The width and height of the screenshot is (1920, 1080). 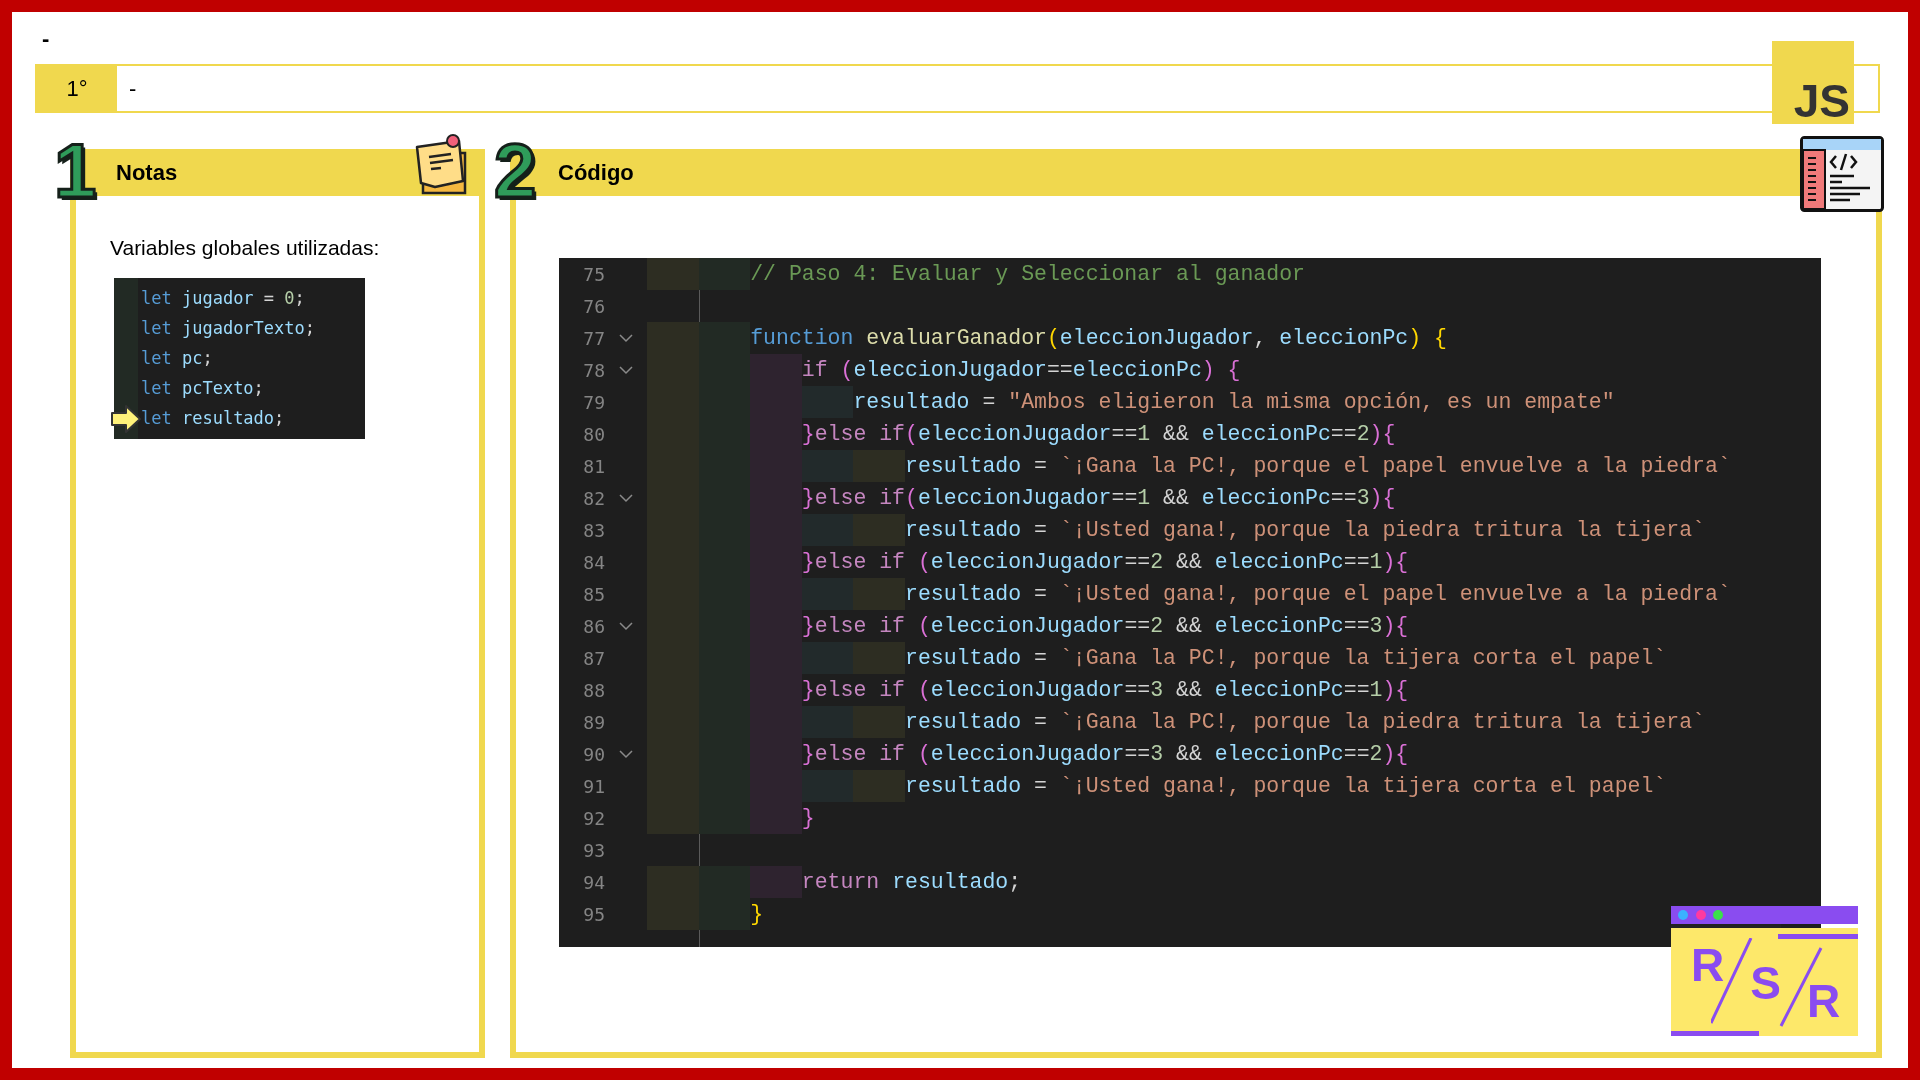 What do you see at coordinates (1105, 690) in the screenshot?
I see `code-line: }else if (eleccionJugador==3 && eleccionPc==1){` at bounding box center [1105, 690].